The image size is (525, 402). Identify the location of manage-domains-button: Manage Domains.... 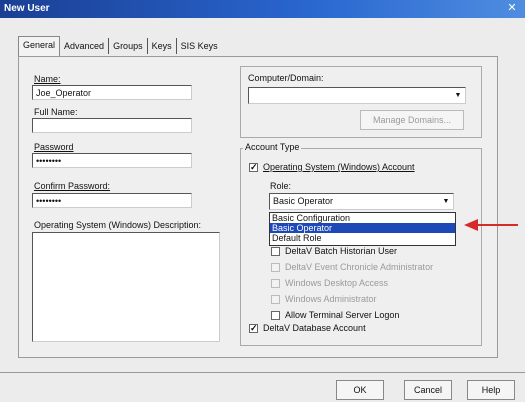
(412, 120).